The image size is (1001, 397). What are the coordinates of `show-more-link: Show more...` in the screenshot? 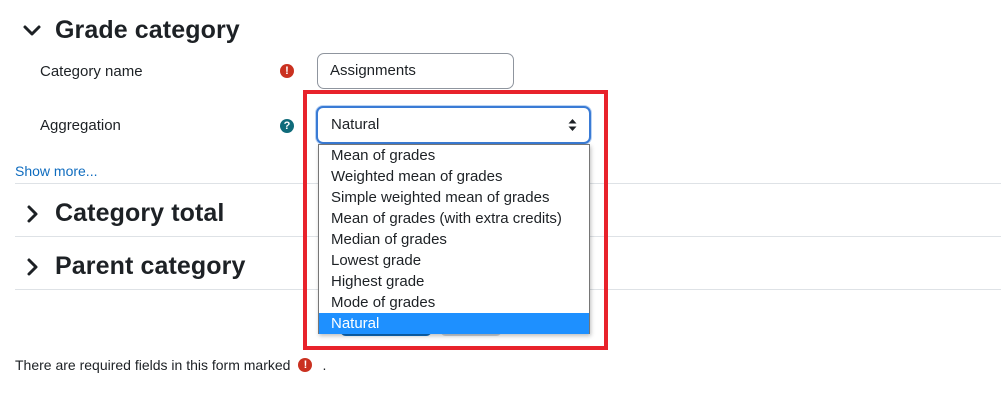 It's located at (56, 171).